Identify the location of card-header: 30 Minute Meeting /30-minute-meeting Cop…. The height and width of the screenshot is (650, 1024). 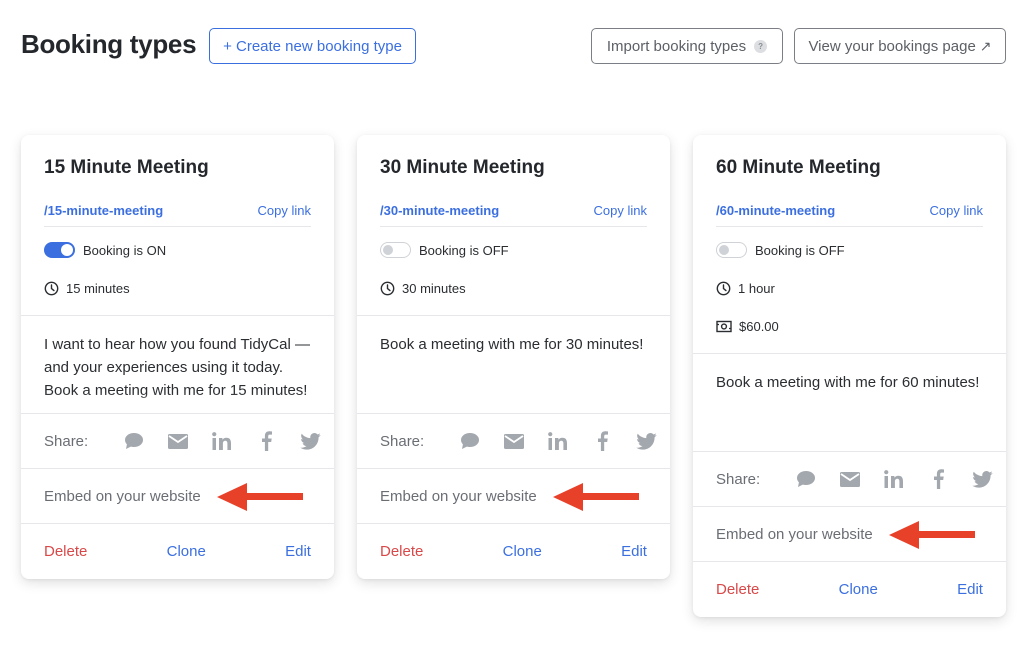
(513, 225).